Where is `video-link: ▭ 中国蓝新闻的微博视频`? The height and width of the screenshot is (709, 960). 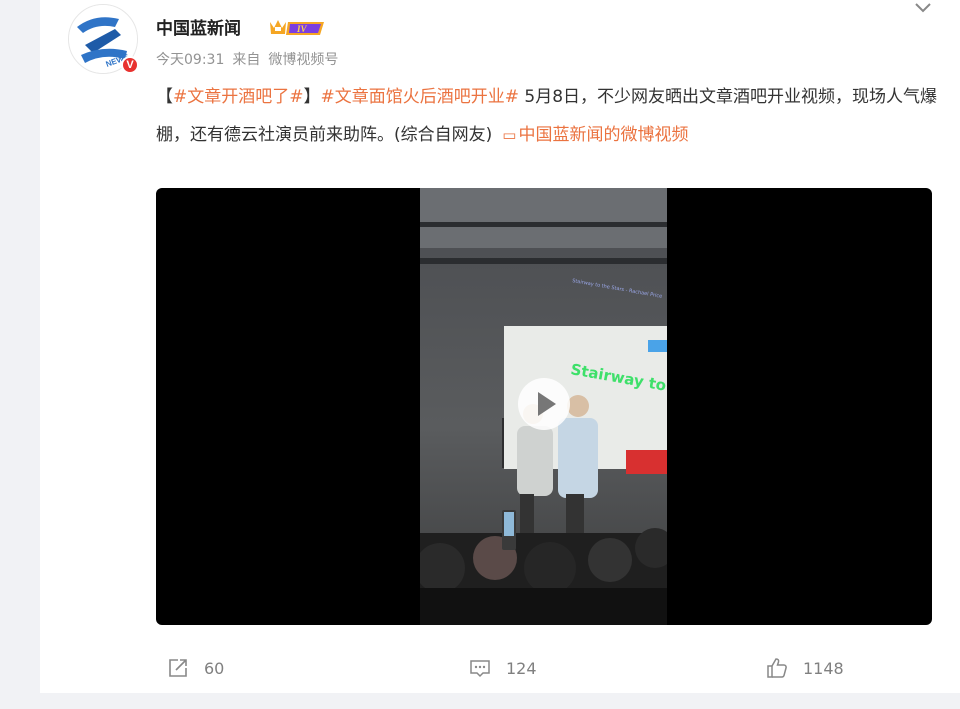 video-link: ▭ 中国蓝新闻的微博视频 is located at coordinates (590, 135).